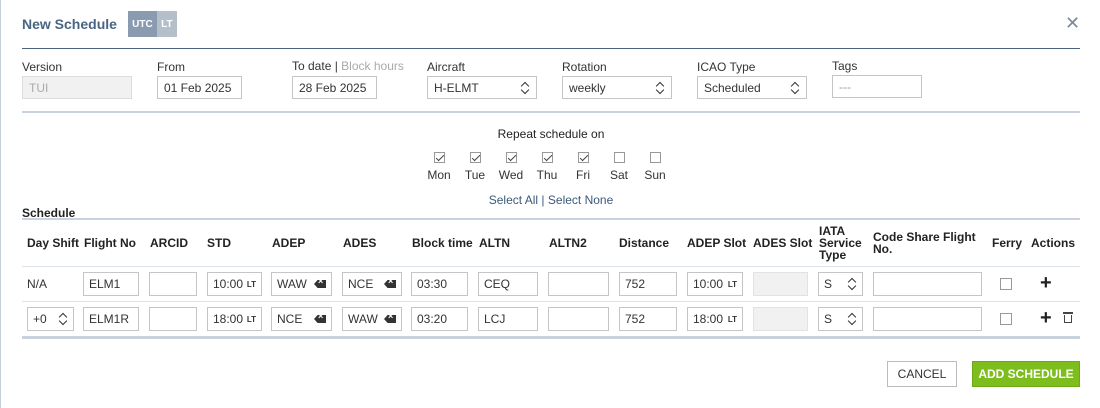  Describe the element at coordinates (361, 284) in the screenshot. I see `ades-value: NCE` at that location.